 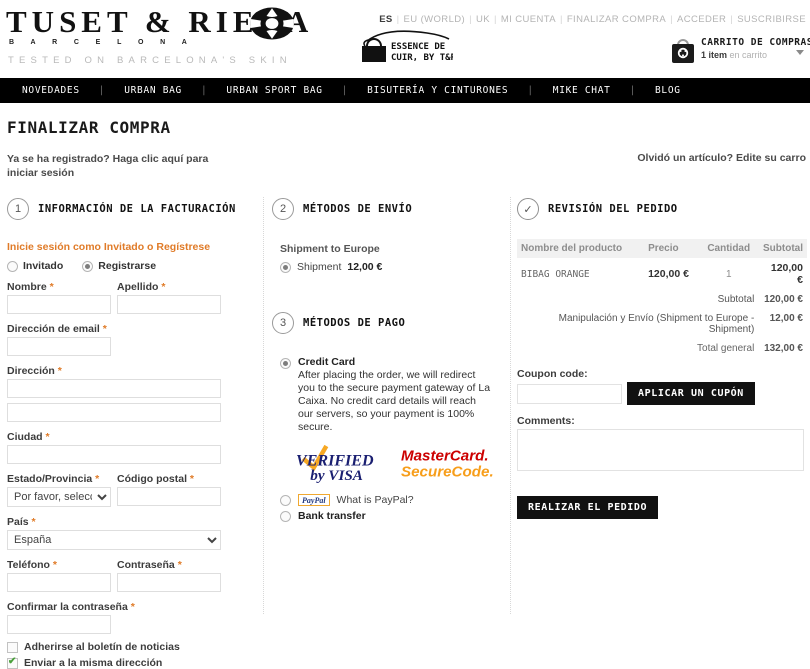 I want to click on country-select: España, so click(x=114, y=540).